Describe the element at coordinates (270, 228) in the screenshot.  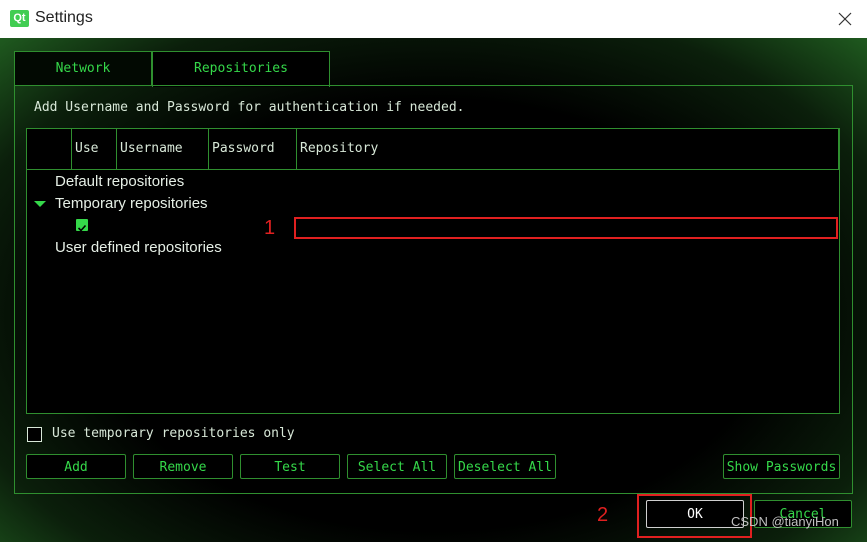
I see `annotation-number-1: 1` at that location.